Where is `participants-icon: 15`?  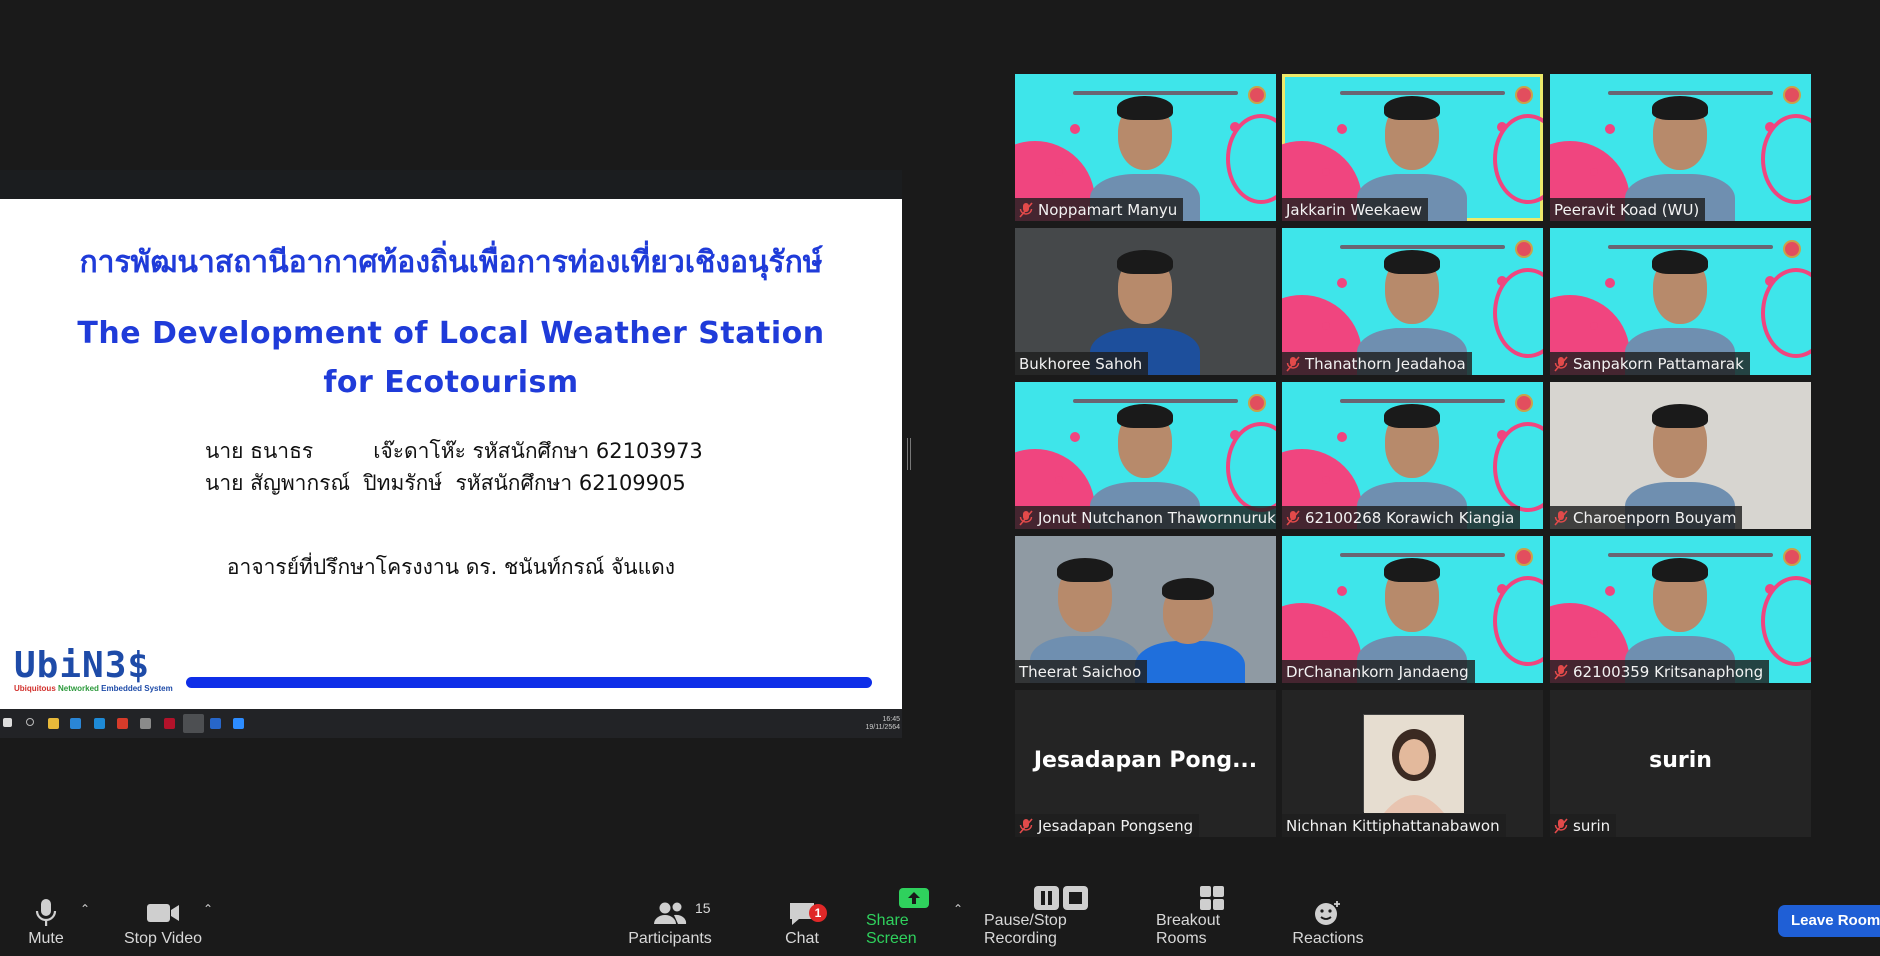
participants-icon: 15 is located at coordinates (682, 913).